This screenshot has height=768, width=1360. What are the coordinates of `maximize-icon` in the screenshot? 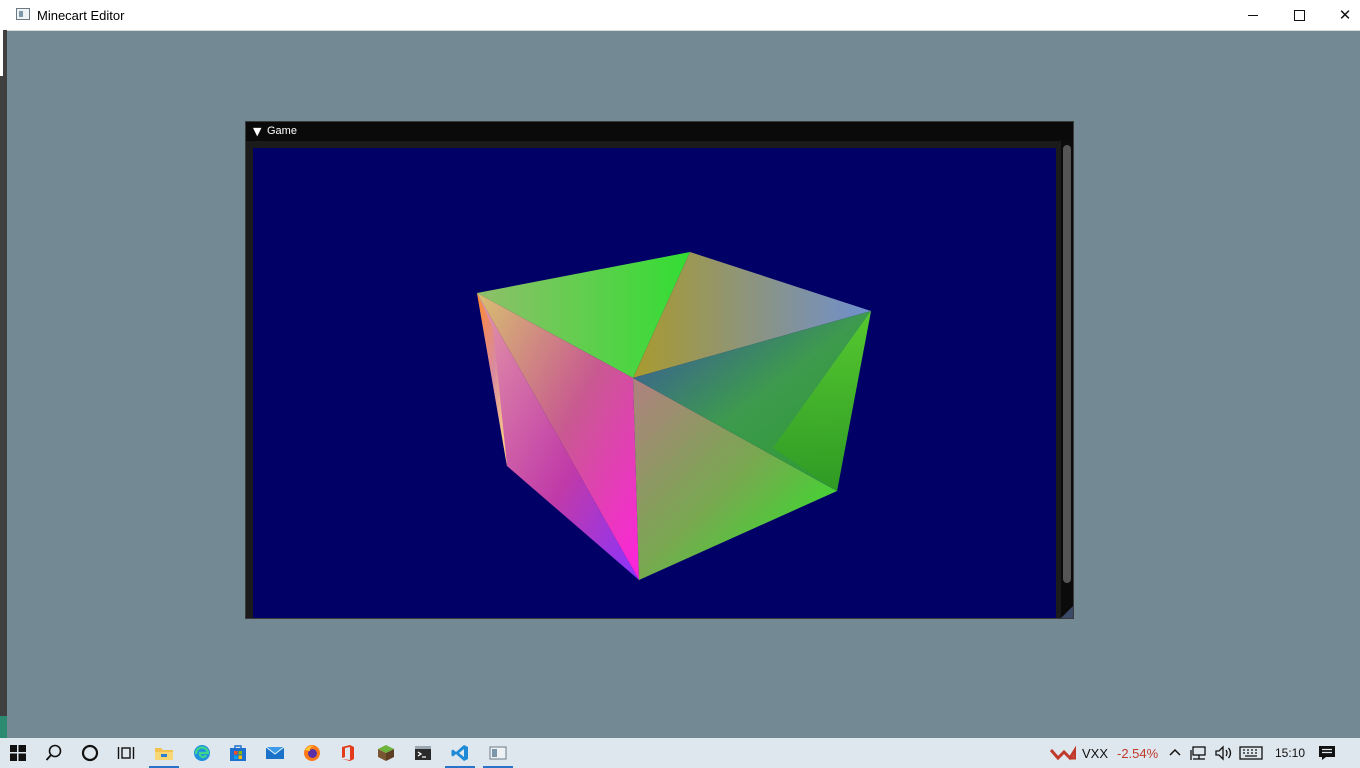 It's located at (1299, 15).